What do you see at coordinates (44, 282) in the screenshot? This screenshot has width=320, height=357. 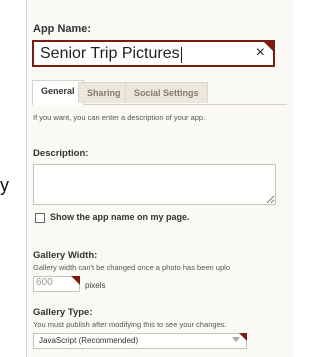 I see `gallery-width-value: 600` at bounding box center [44, 282].